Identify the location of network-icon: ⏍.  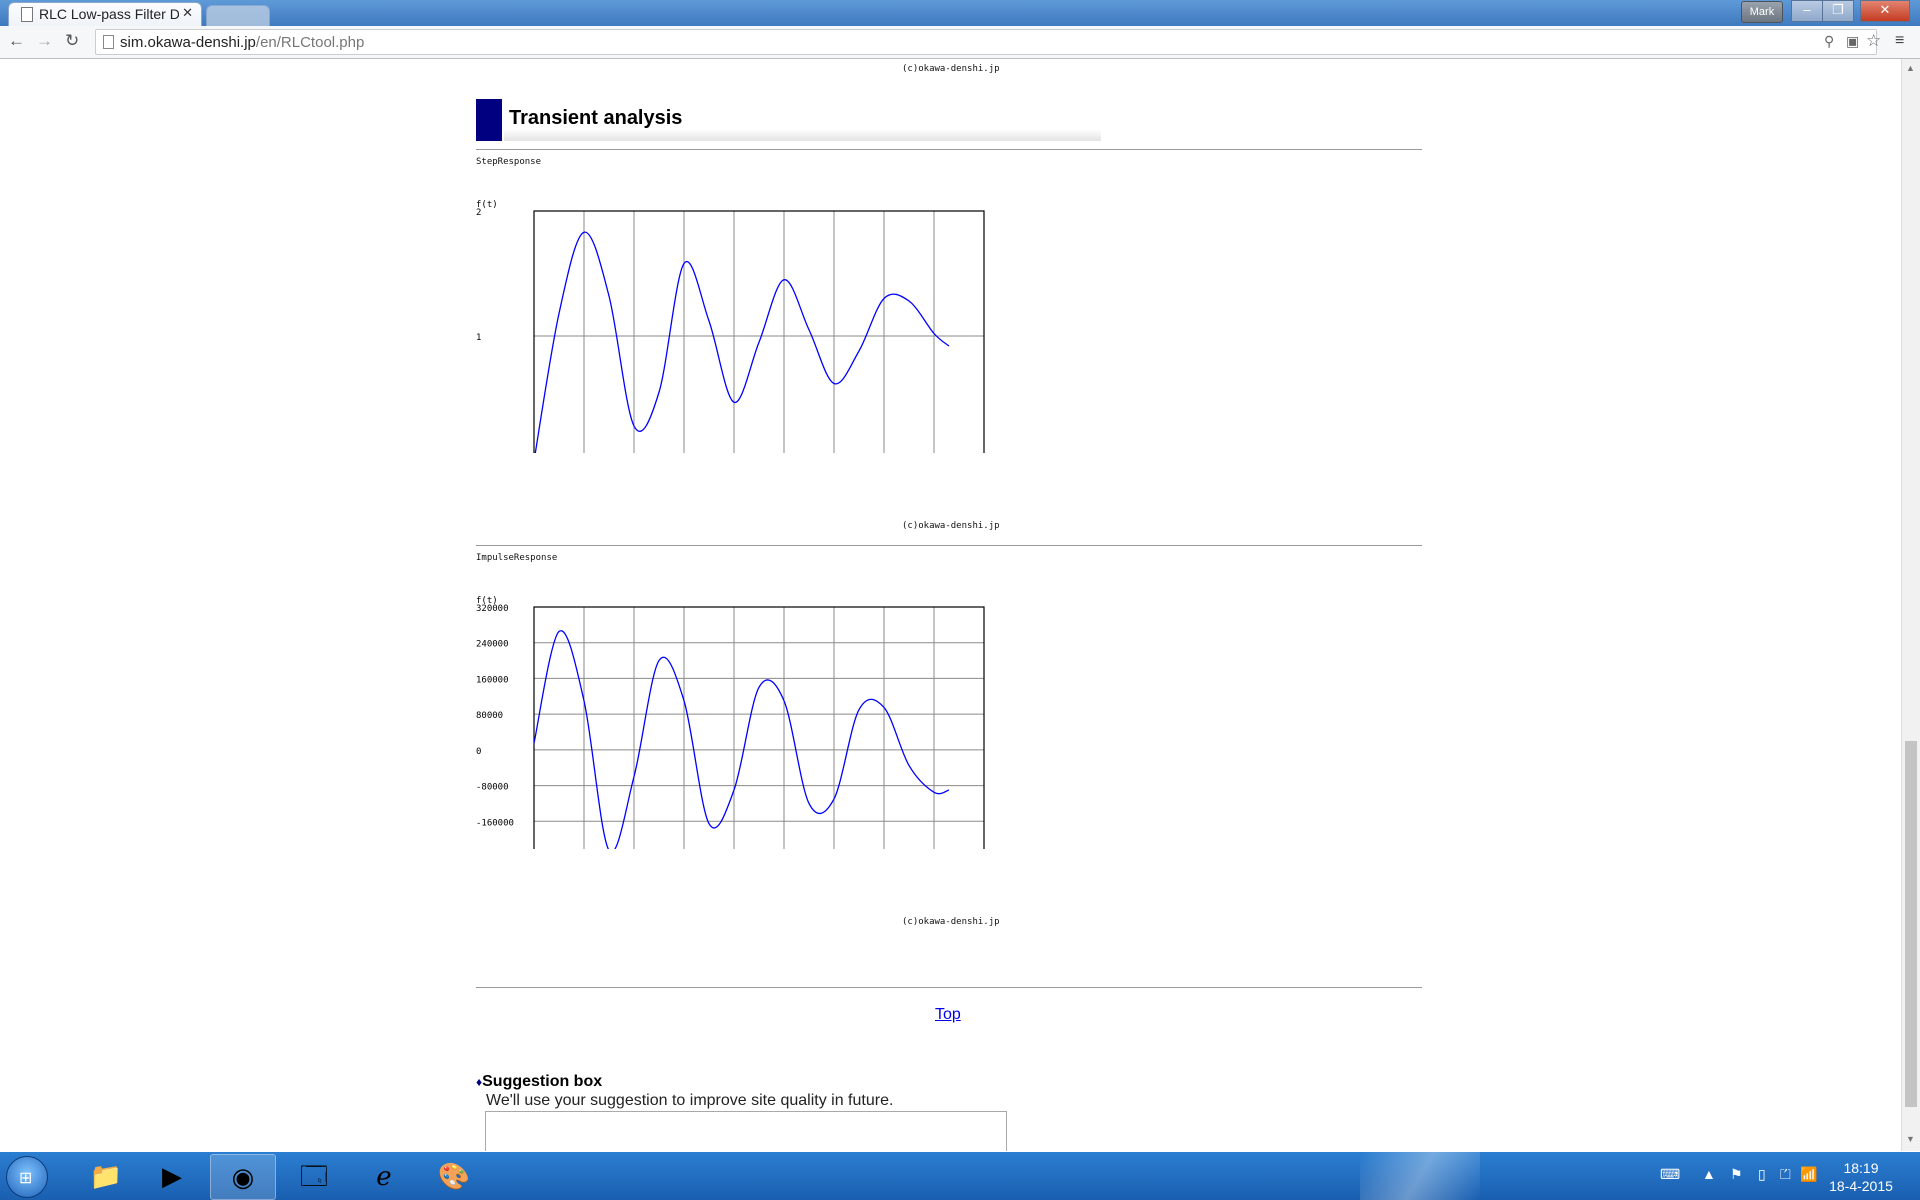
(1785, 1174).